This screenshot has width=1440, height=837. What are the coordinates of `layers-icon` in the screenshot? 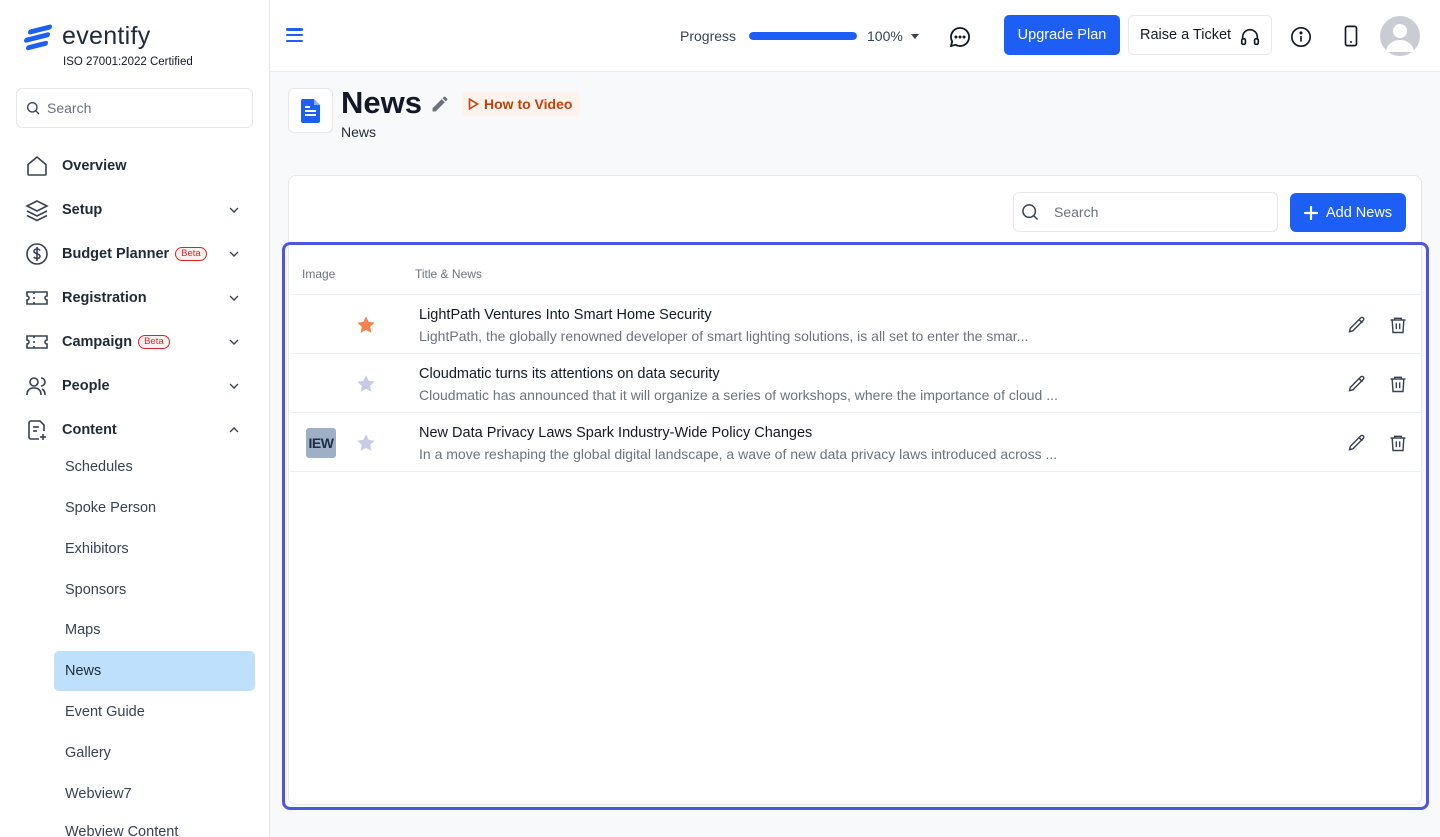 It's located at (37, 210).